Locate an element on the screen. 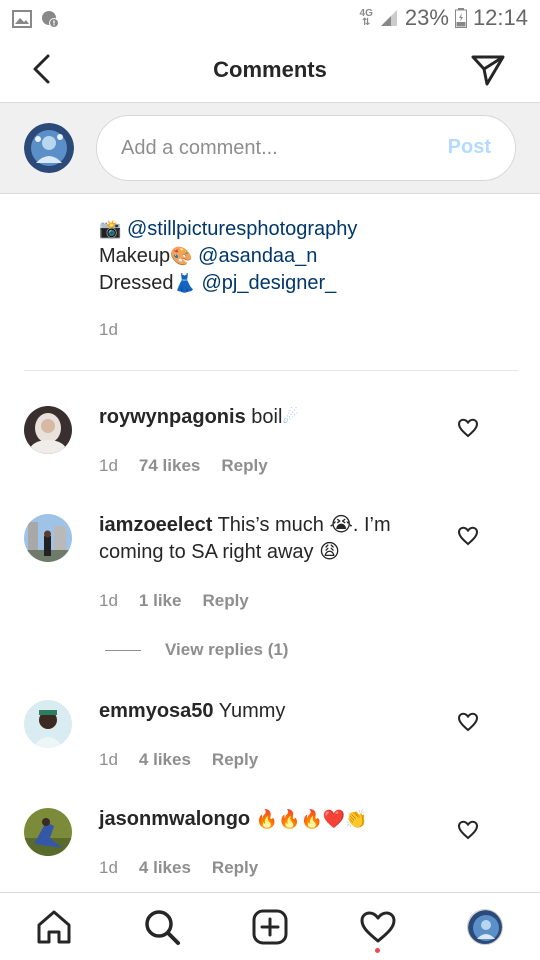 The height and width of the screenshot is (960, 540). comment-input is located at coordinates (271, 148).